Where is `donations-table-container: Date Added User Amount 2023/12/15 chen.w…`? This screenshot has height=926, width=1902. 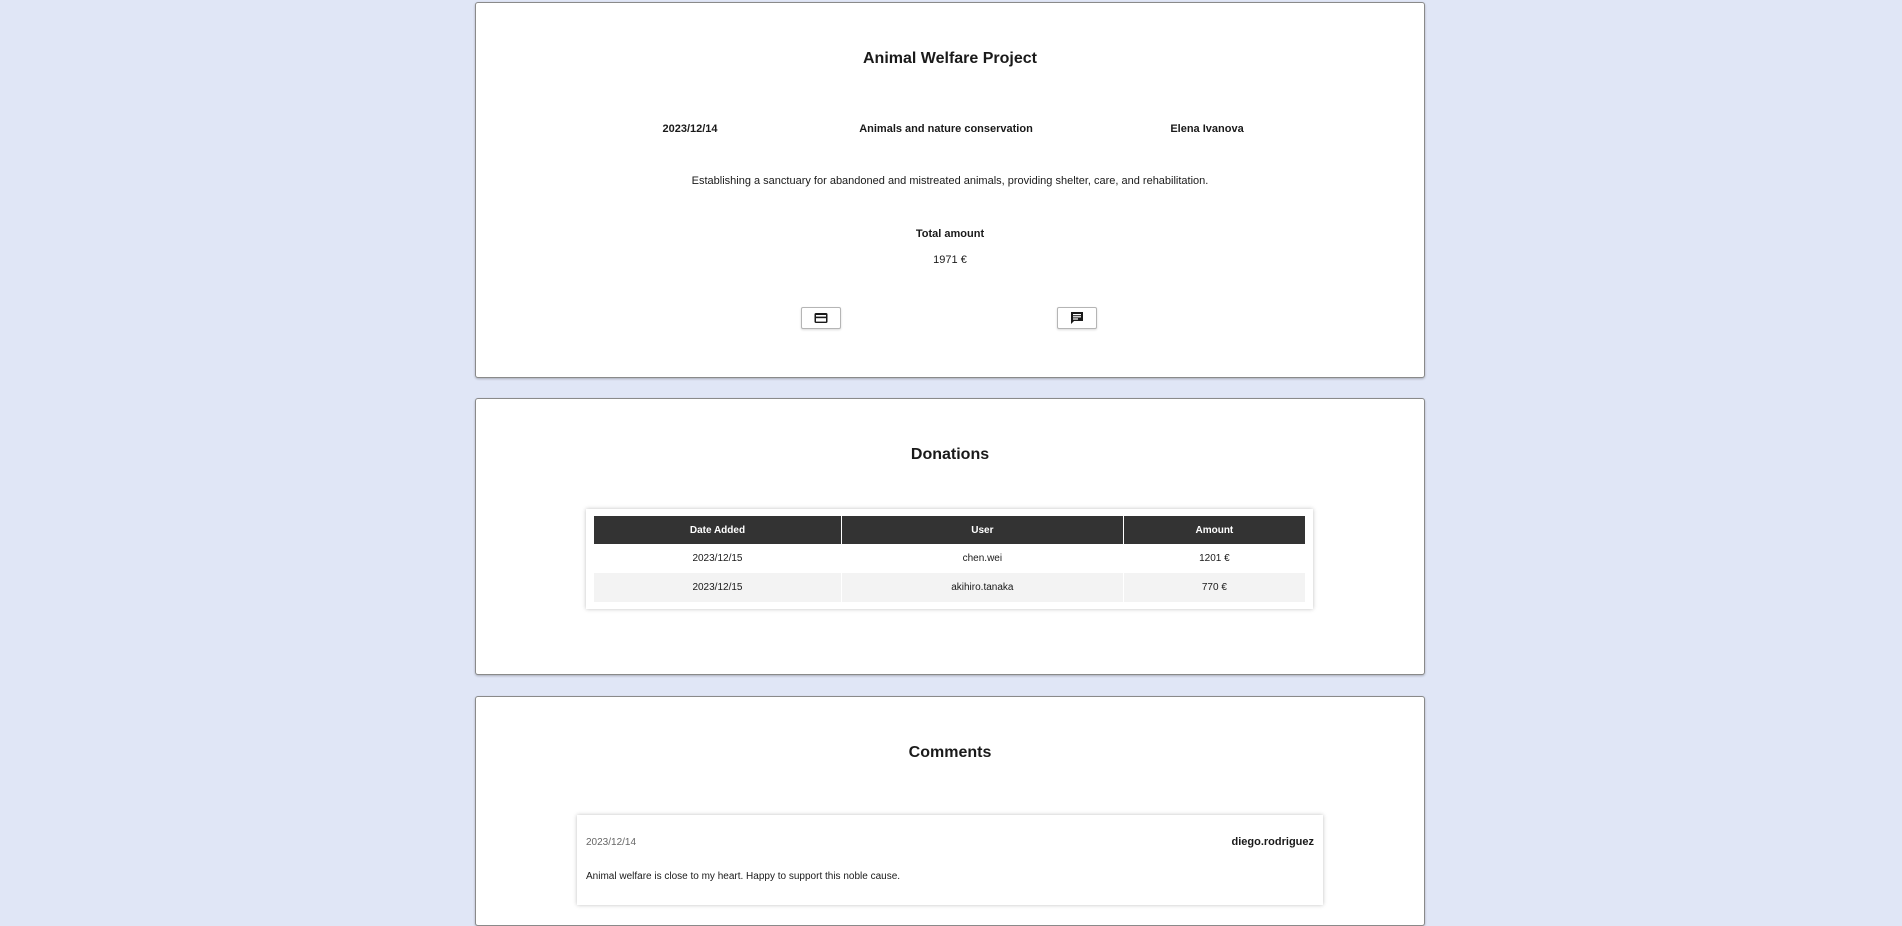 donations-table-container: Date Added User Amount 2023/12/15 chen.w… is located at coordinates (949, 559).